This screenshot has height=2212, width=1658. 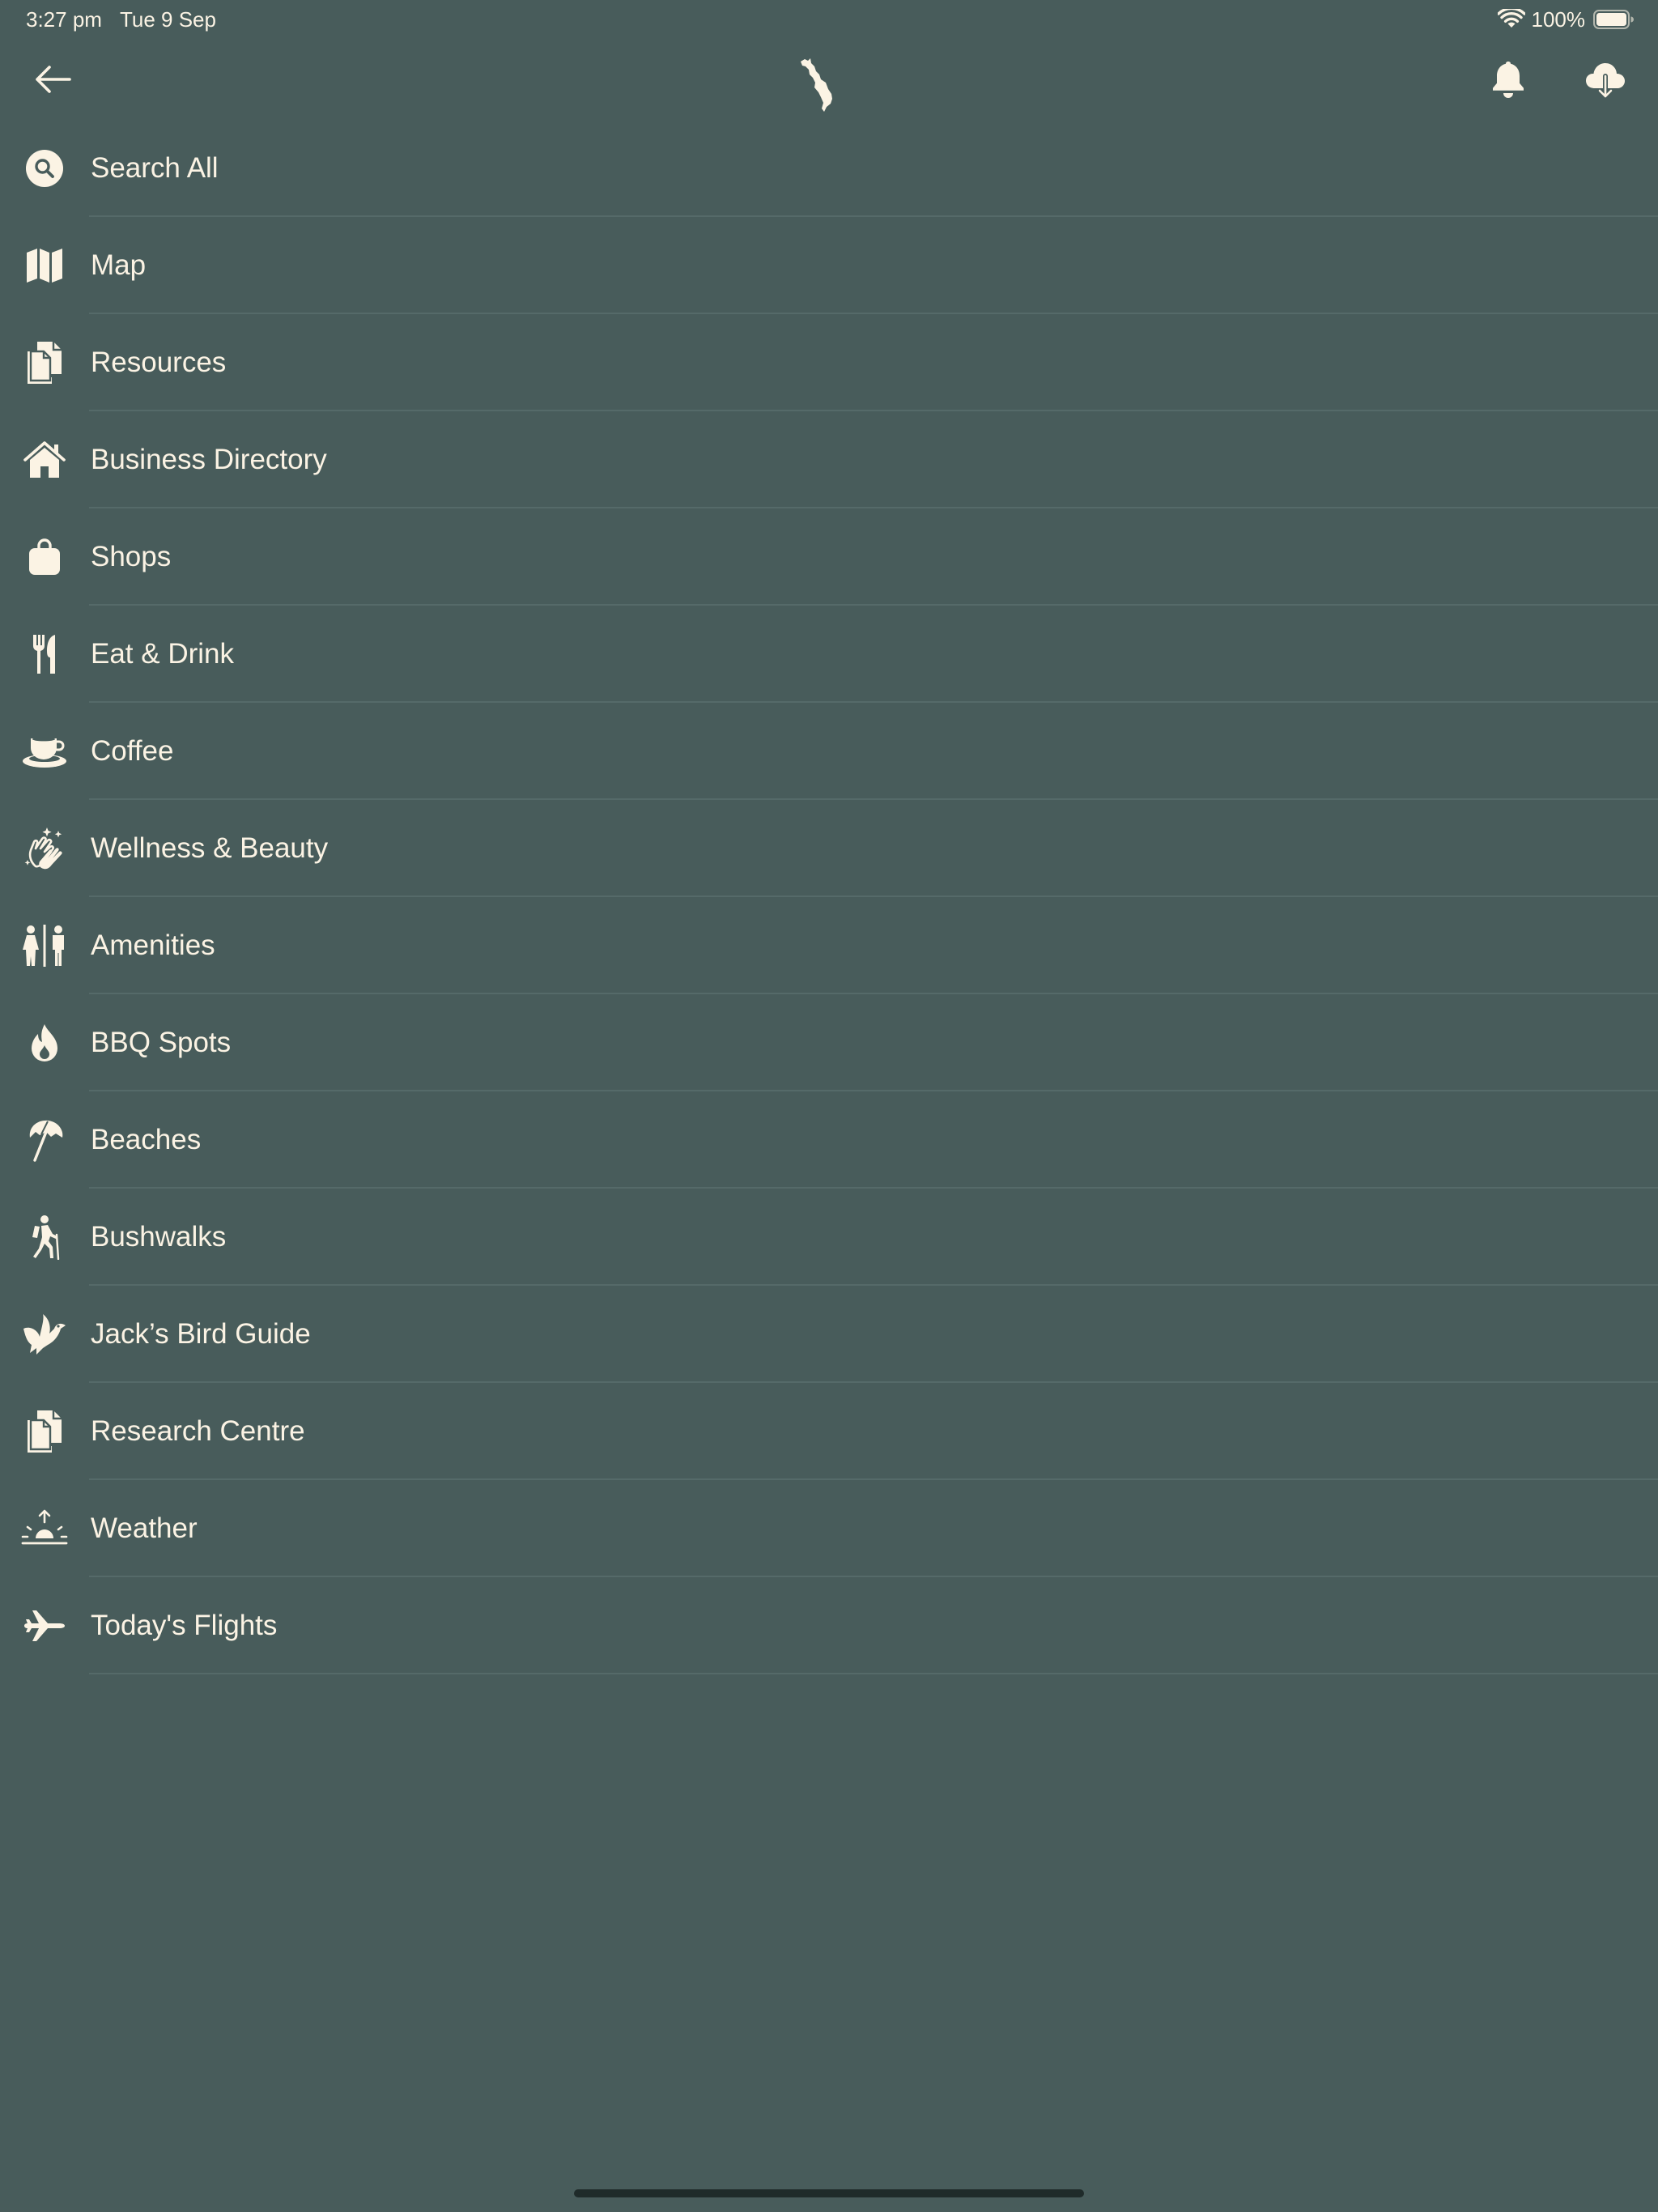 I want to click on menu-item-todays-flights: Today's Flights, so click(x=829, y=1625).